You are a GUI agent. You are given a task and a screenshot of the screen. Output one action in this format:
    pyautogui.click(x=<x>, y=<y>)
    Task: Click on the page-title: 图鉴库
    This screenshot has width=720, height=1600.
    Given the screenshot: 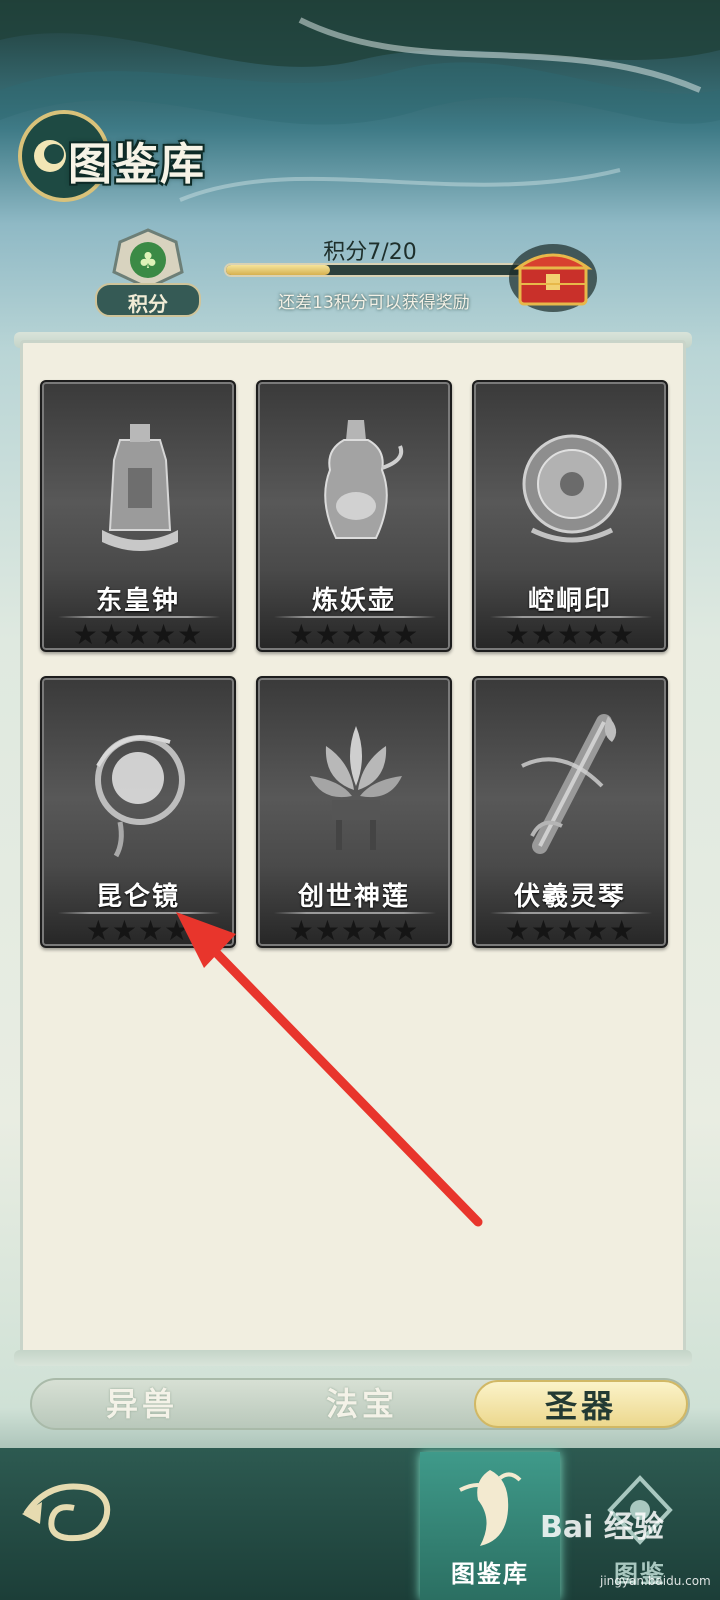 What is the action you would take?
    pyautogui.click(x=137, y=164)
    